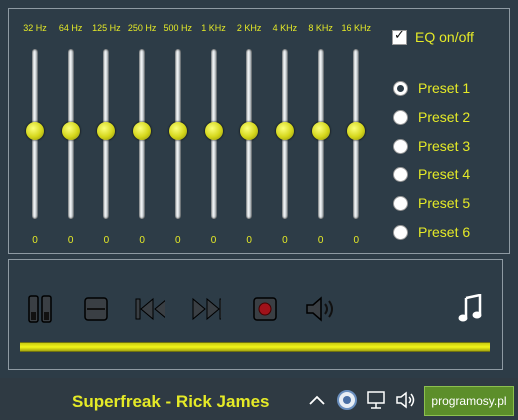  What do you see at coordinates (444, 88) in the screenshot?
I see `preset-1-label: Preset 1` at bounding box center [444, 88].